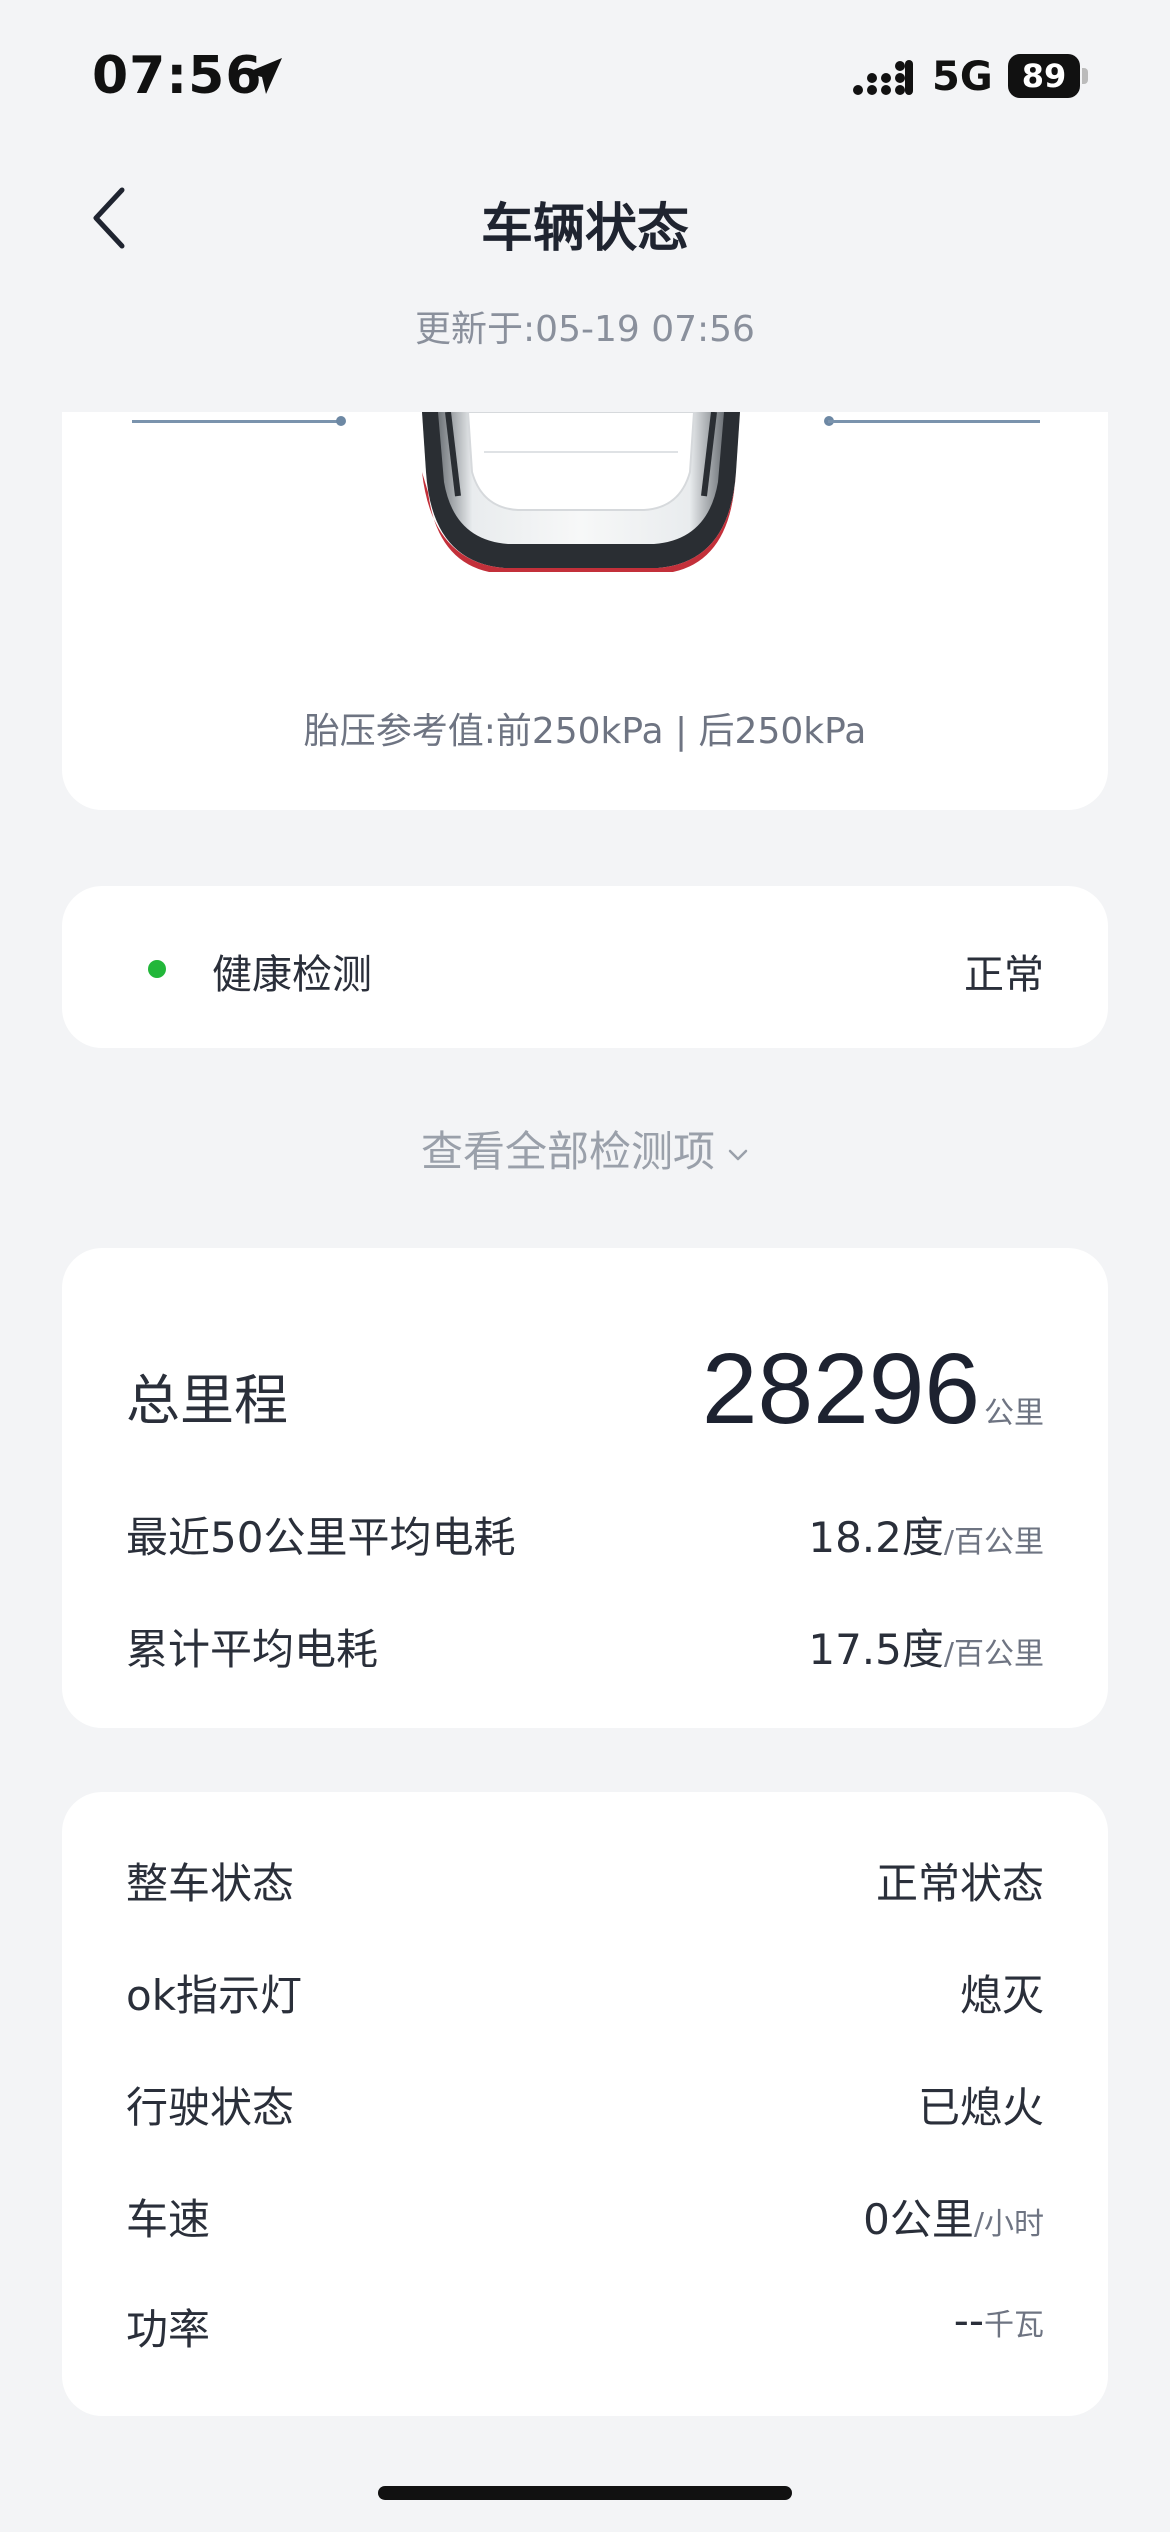 Image resolution: width=1170 pixels, height=2532 pixels. Describe the element at coordinates (1044, 76) in the screenshot. I see `battery-level: 89` at that location.